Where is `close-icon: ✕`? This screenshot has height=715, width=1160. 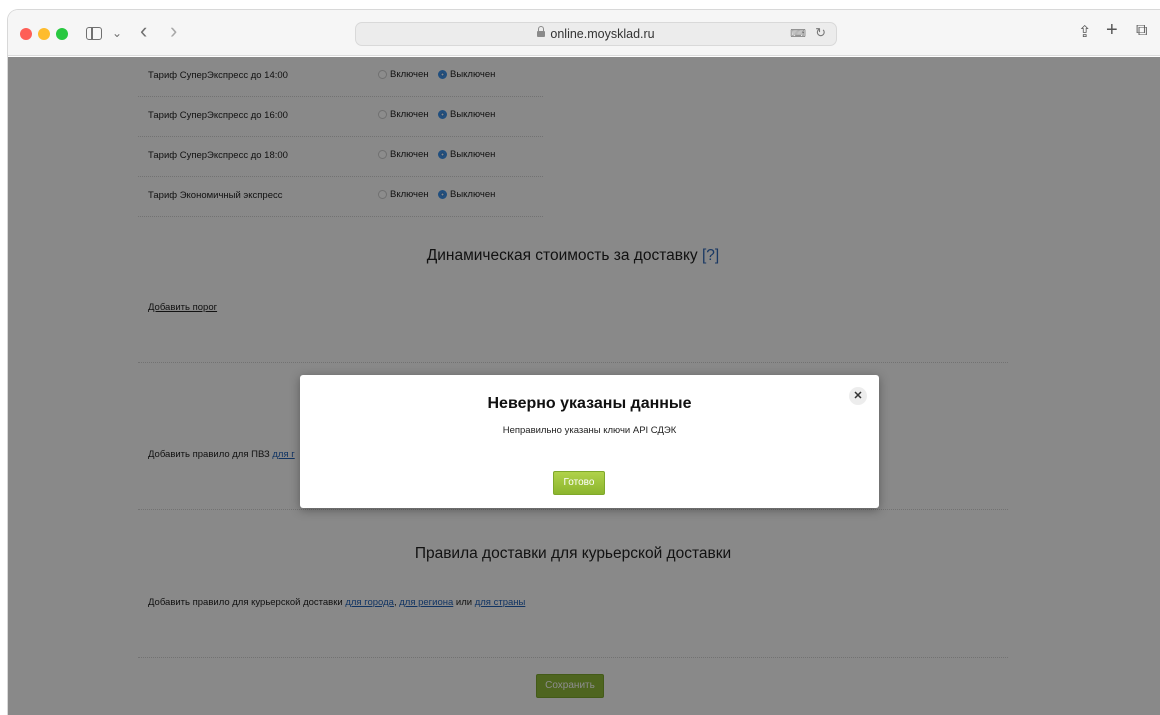
close-icon: ✕ is located at coordinates (858, 396).